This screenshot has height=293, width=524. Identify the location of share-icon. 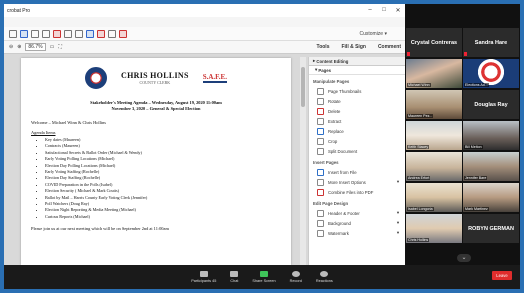
(90, 33).